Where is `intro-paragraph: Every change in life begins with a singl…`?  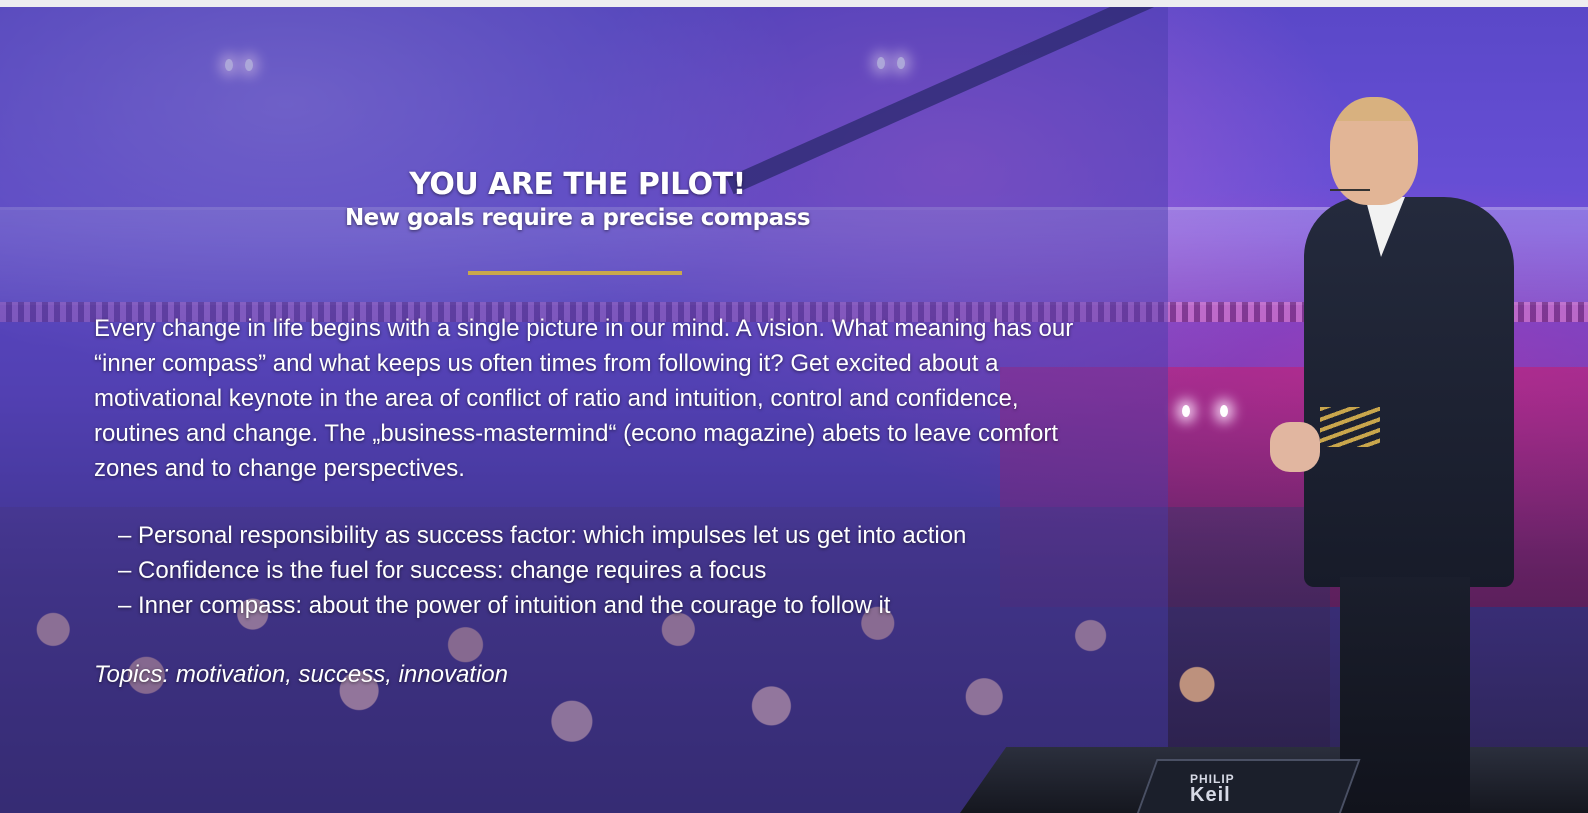 intro-paragraph: Every change in life begins with a singl… is located at coordinates (584, 398).